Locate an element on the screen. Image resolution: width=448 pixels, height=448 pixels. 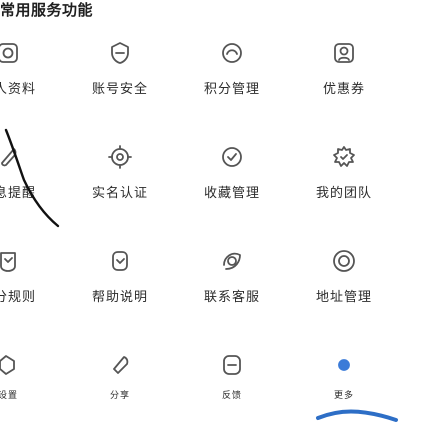
grid-item-label: 积分管理 is located at coordinates (231, 89).